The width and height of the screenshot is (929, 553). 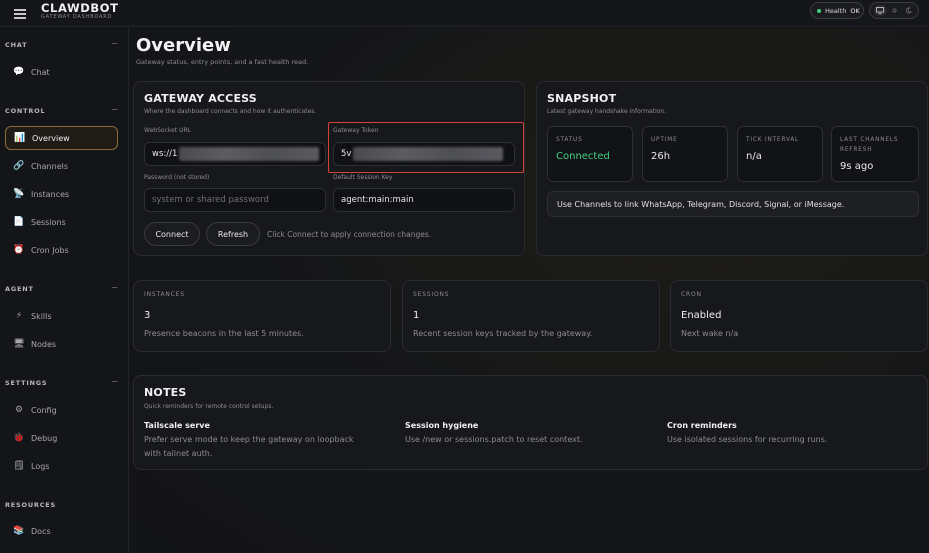 What do you see at coordinates (147, 315) in the screenshot?
I see `instances-value: 3` at bounding box center [147, 315].